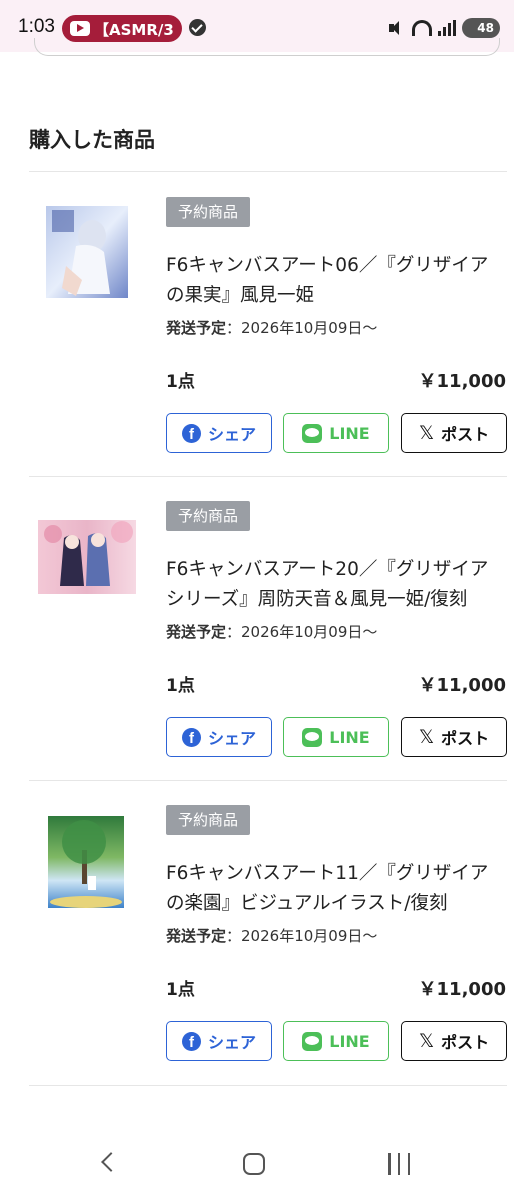  Describe the element at coordinates (134, 30) in the screenshot. I see `media-notification-text: 【ASMR/3` at that location.